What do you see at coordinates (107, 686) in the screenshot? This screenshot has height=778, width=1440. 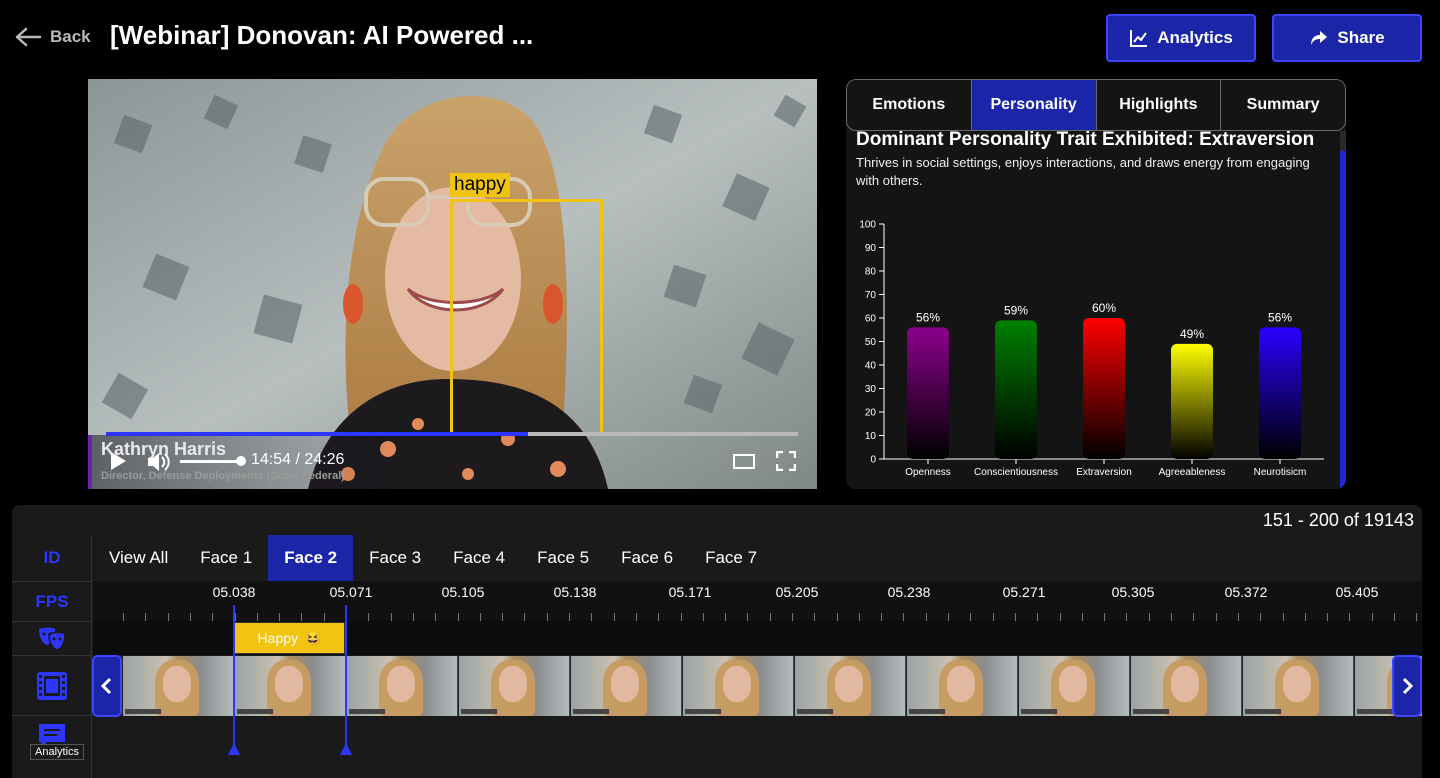 I see `filmstrip-prev-button` at bounding box center [107, 686].